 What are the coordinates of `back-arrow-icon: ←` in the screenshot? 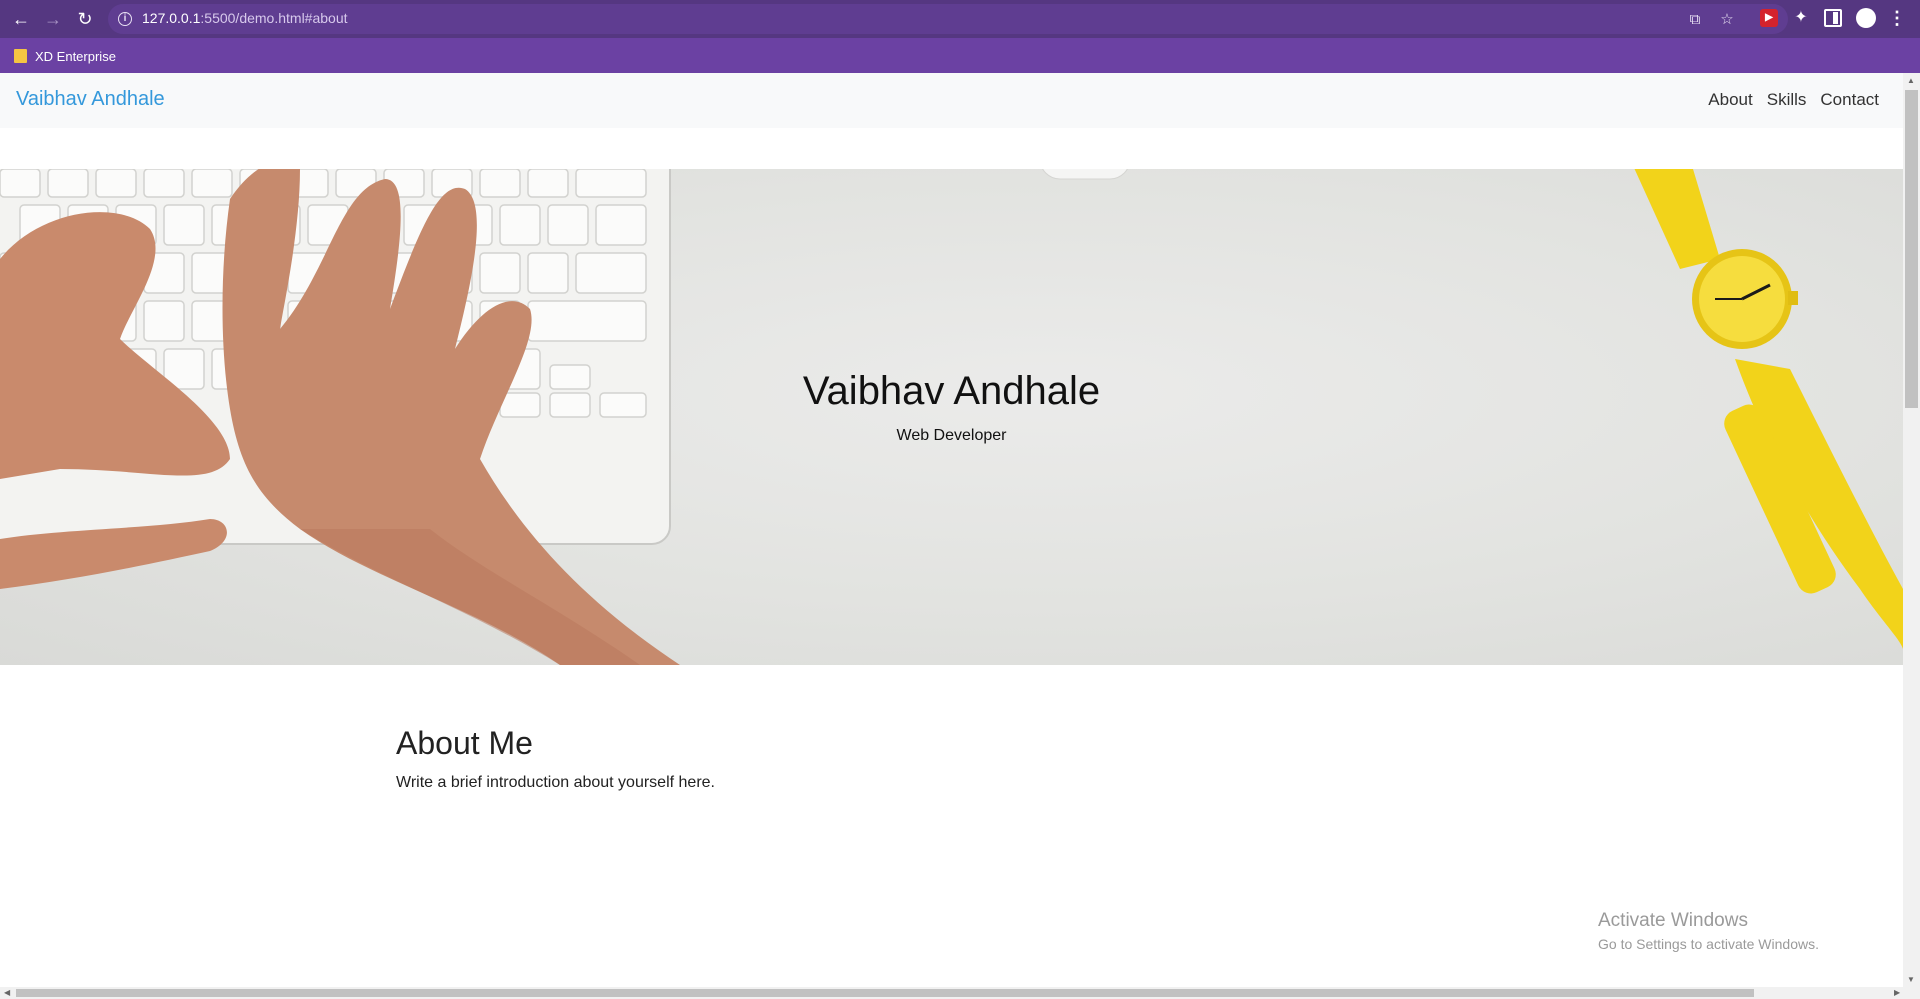 It's located at (21, 19).